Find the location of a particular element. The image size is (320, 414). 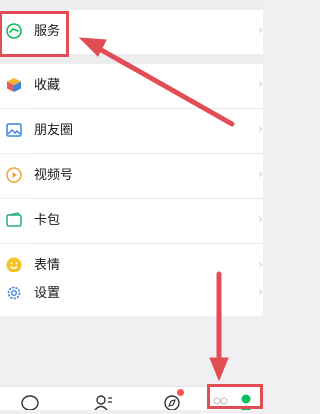

arrow-to-me-tab-head is located at coordinates (219, 369).